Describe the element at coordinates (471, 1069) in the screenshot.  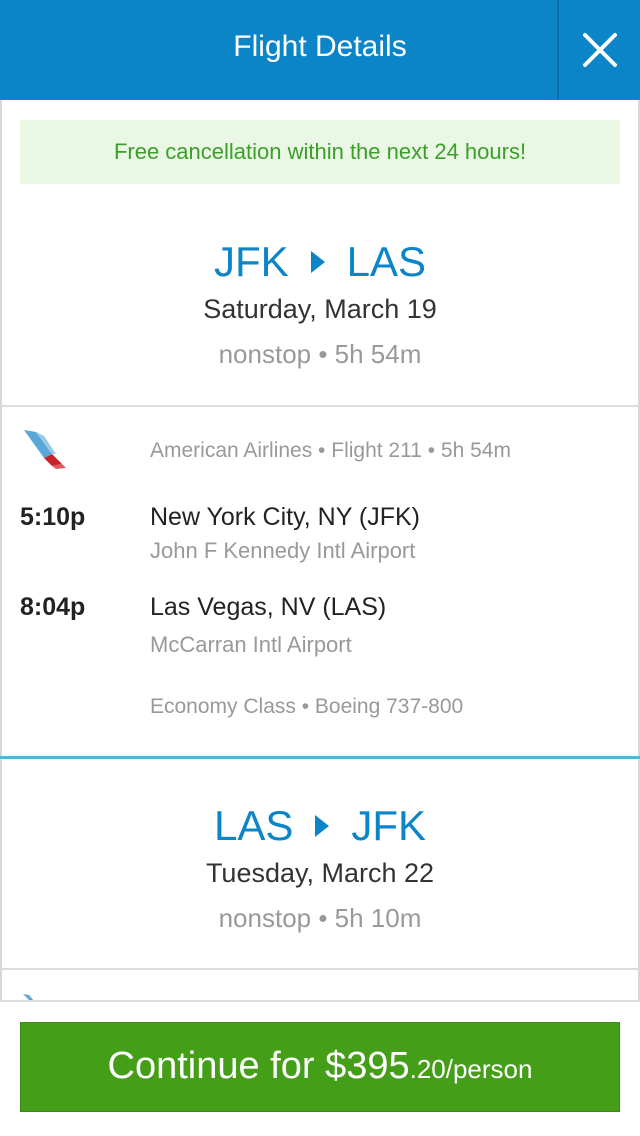
I see `continue-price-suffix: .20/person` at that location.